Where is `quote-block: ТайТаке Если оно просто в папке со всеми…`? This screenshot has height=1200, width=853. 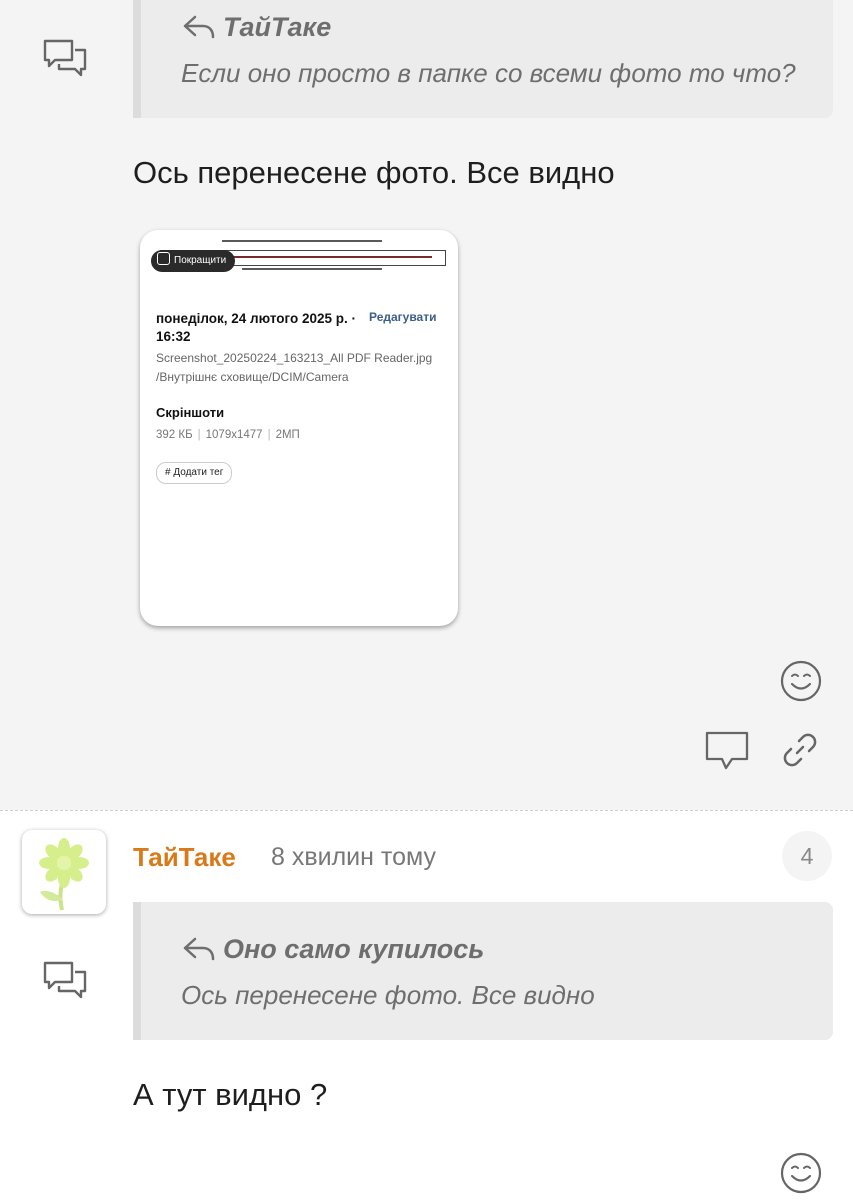 quote-block: ТайТаке Если оно просто в папке со всеми… is located at coordinates (483, 59).